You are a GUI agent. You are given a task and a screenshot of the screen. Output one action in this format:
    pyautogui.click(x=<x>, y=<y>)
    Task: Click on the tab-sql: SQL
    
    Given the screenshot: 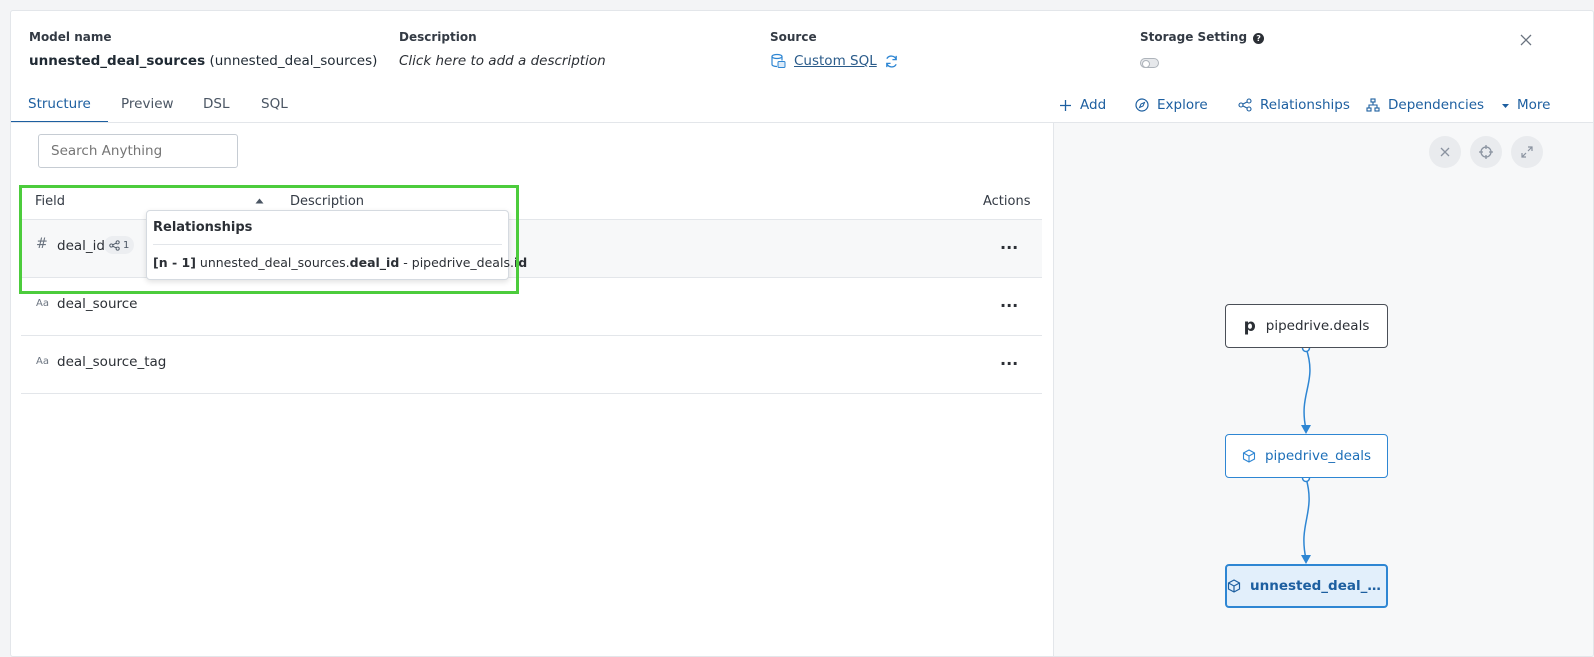 What is the action you would take?
    pyautogui.click(x=274, y=109)
    